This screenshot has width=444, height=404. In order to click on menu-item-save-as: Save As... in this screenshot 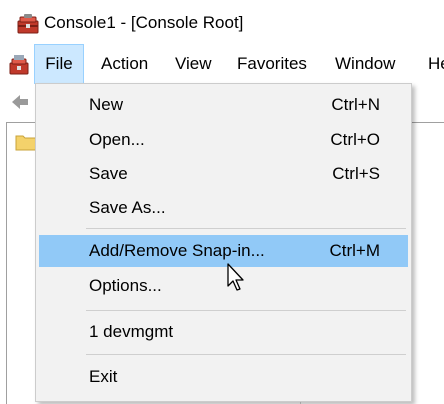, I will do `click(223, 208)`.